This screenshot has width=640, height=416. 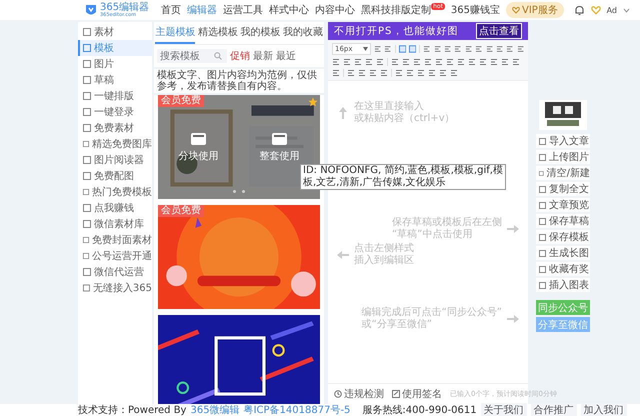 What do you see at coordinates (115, 144) in the screenshot?
I see `sidebar-item: 精选免费图库` at bounding box center [115, 144].